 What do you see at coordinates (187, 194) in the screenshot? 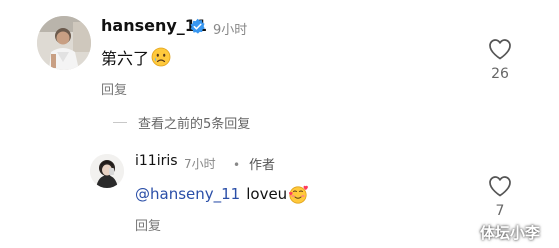
I see `mention-link: @hanseny_11` at bounding box center [187, 194].